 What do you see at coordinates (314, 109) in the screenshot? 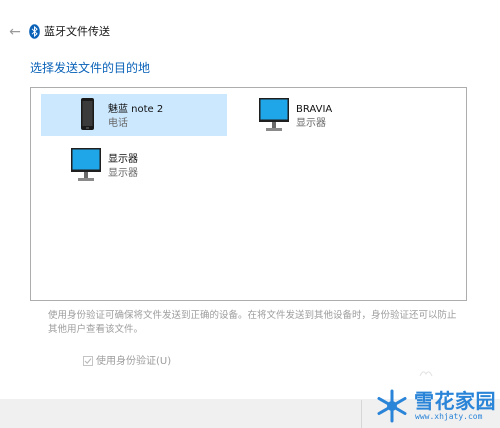
I see `device-name: BRAVIA` at bounding box center [314, 109].